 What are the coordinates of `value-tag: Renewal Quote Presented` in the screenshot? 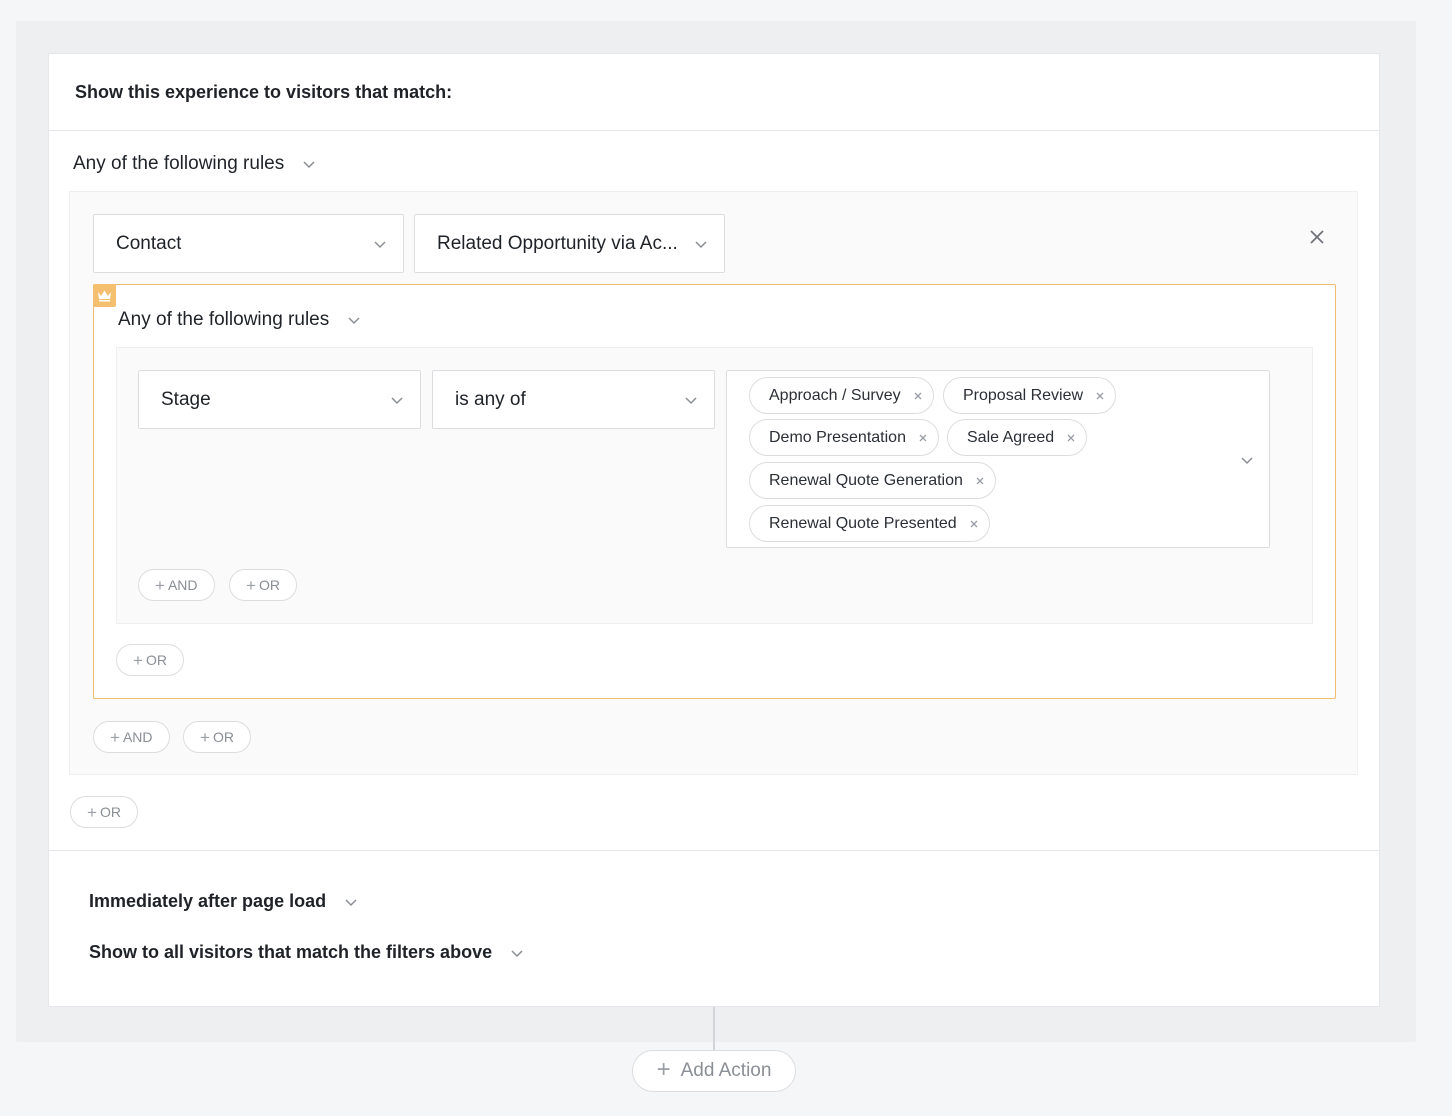 It's located at (869, 523).